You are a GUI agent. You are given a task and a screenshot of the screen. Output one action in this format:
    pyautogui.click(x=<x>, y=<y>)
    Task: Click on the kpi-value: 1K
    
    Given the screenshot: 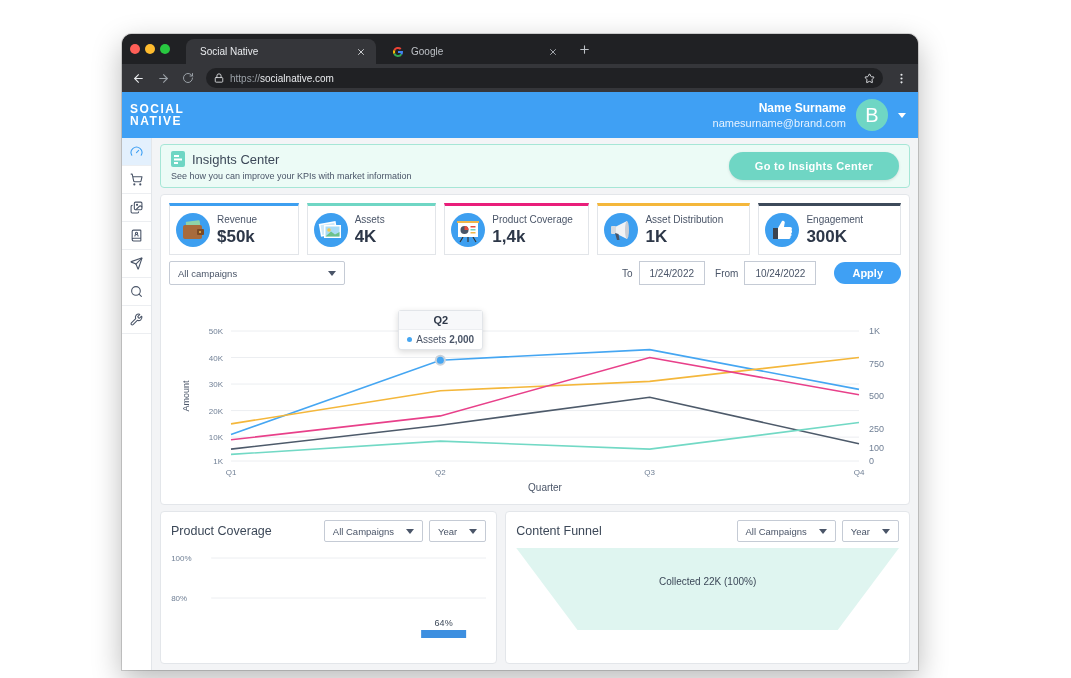 What is the action you would take?
    pyautogui.click(x=657, y=236)
    